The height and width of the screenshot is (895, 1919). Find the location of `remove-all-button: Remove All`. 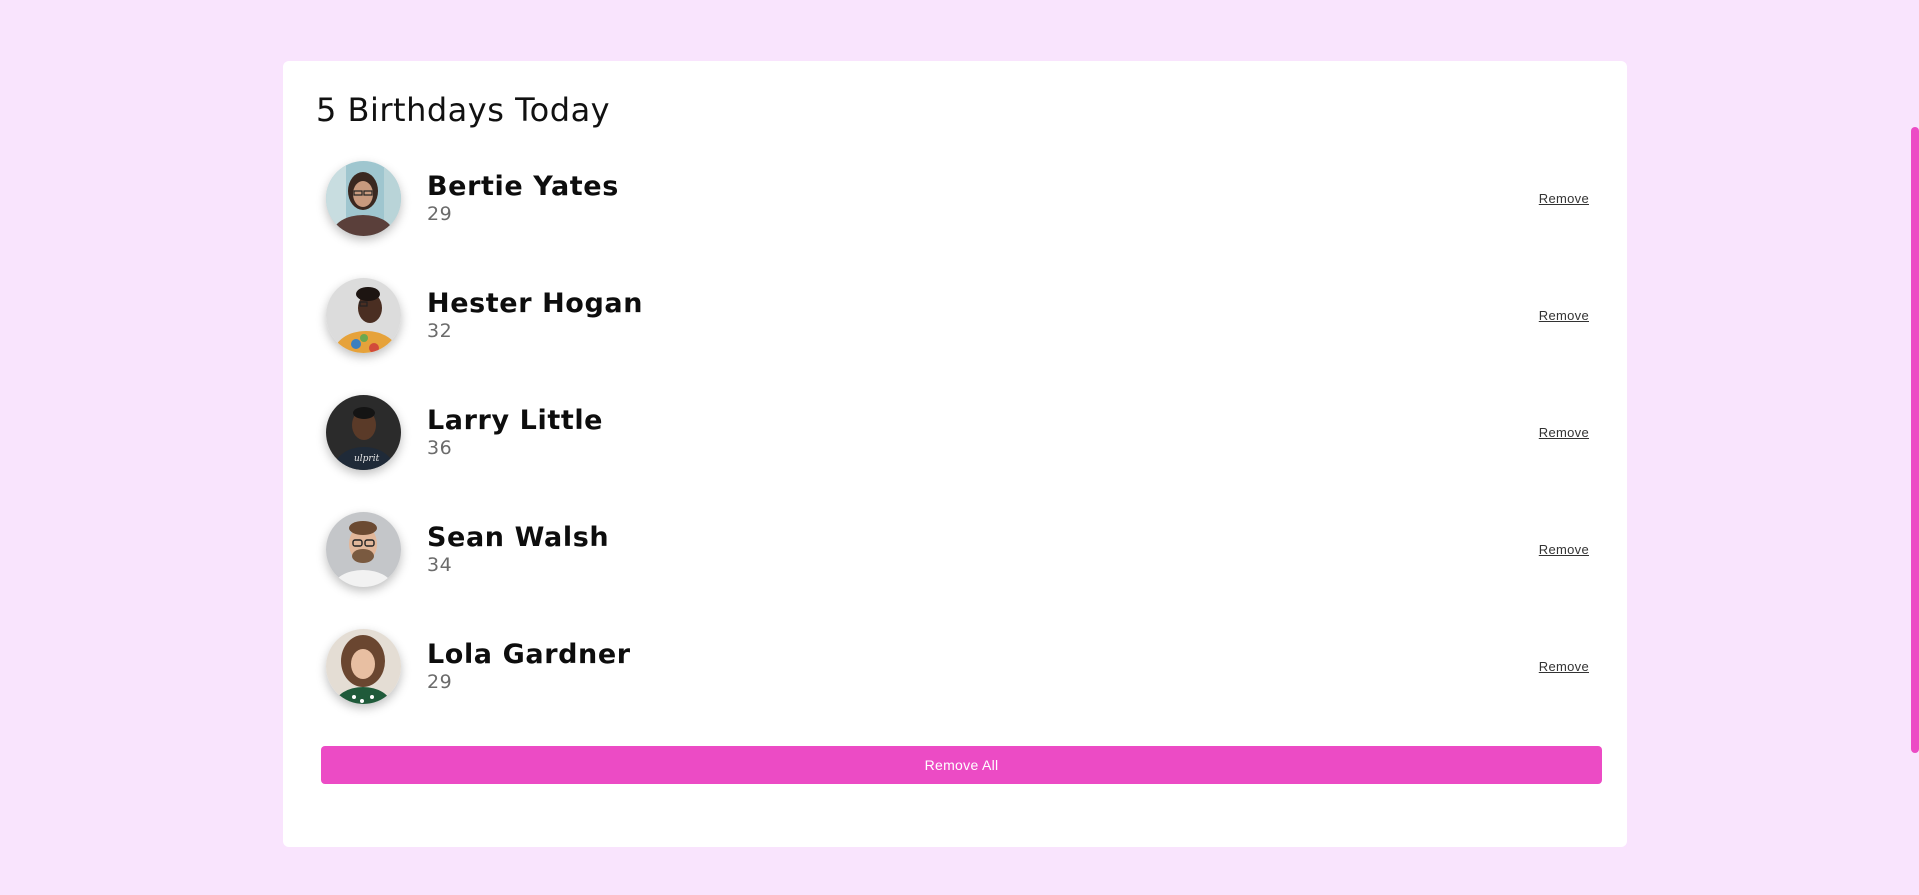

remove-all-button: Remove All is located at coordinates (961, 765).